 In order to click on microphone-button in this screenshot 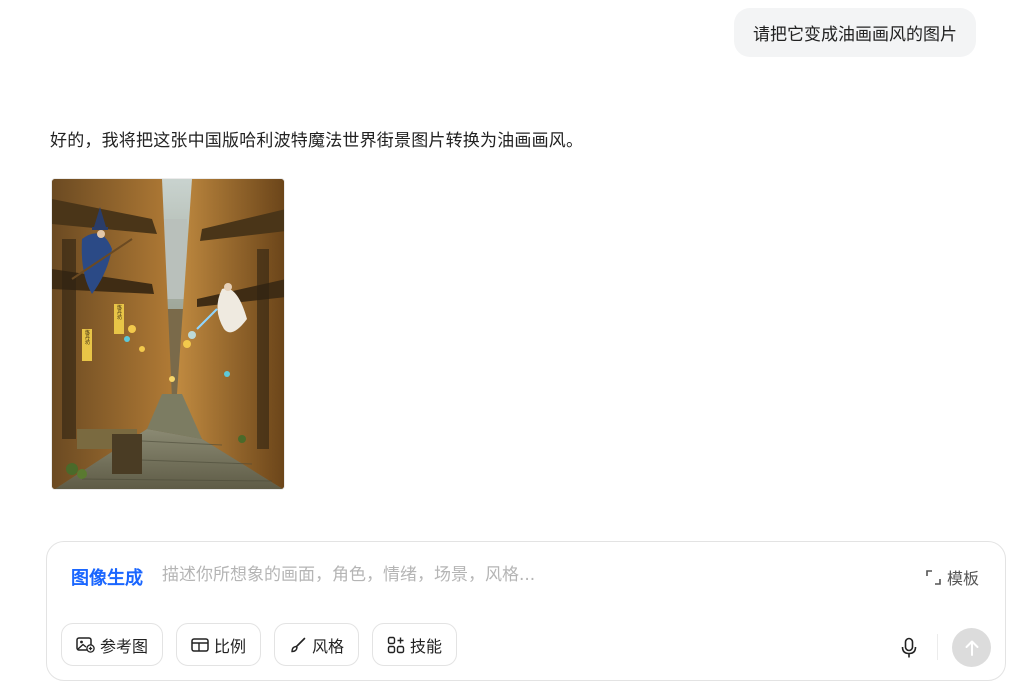, I will do `click(909, 648)`.